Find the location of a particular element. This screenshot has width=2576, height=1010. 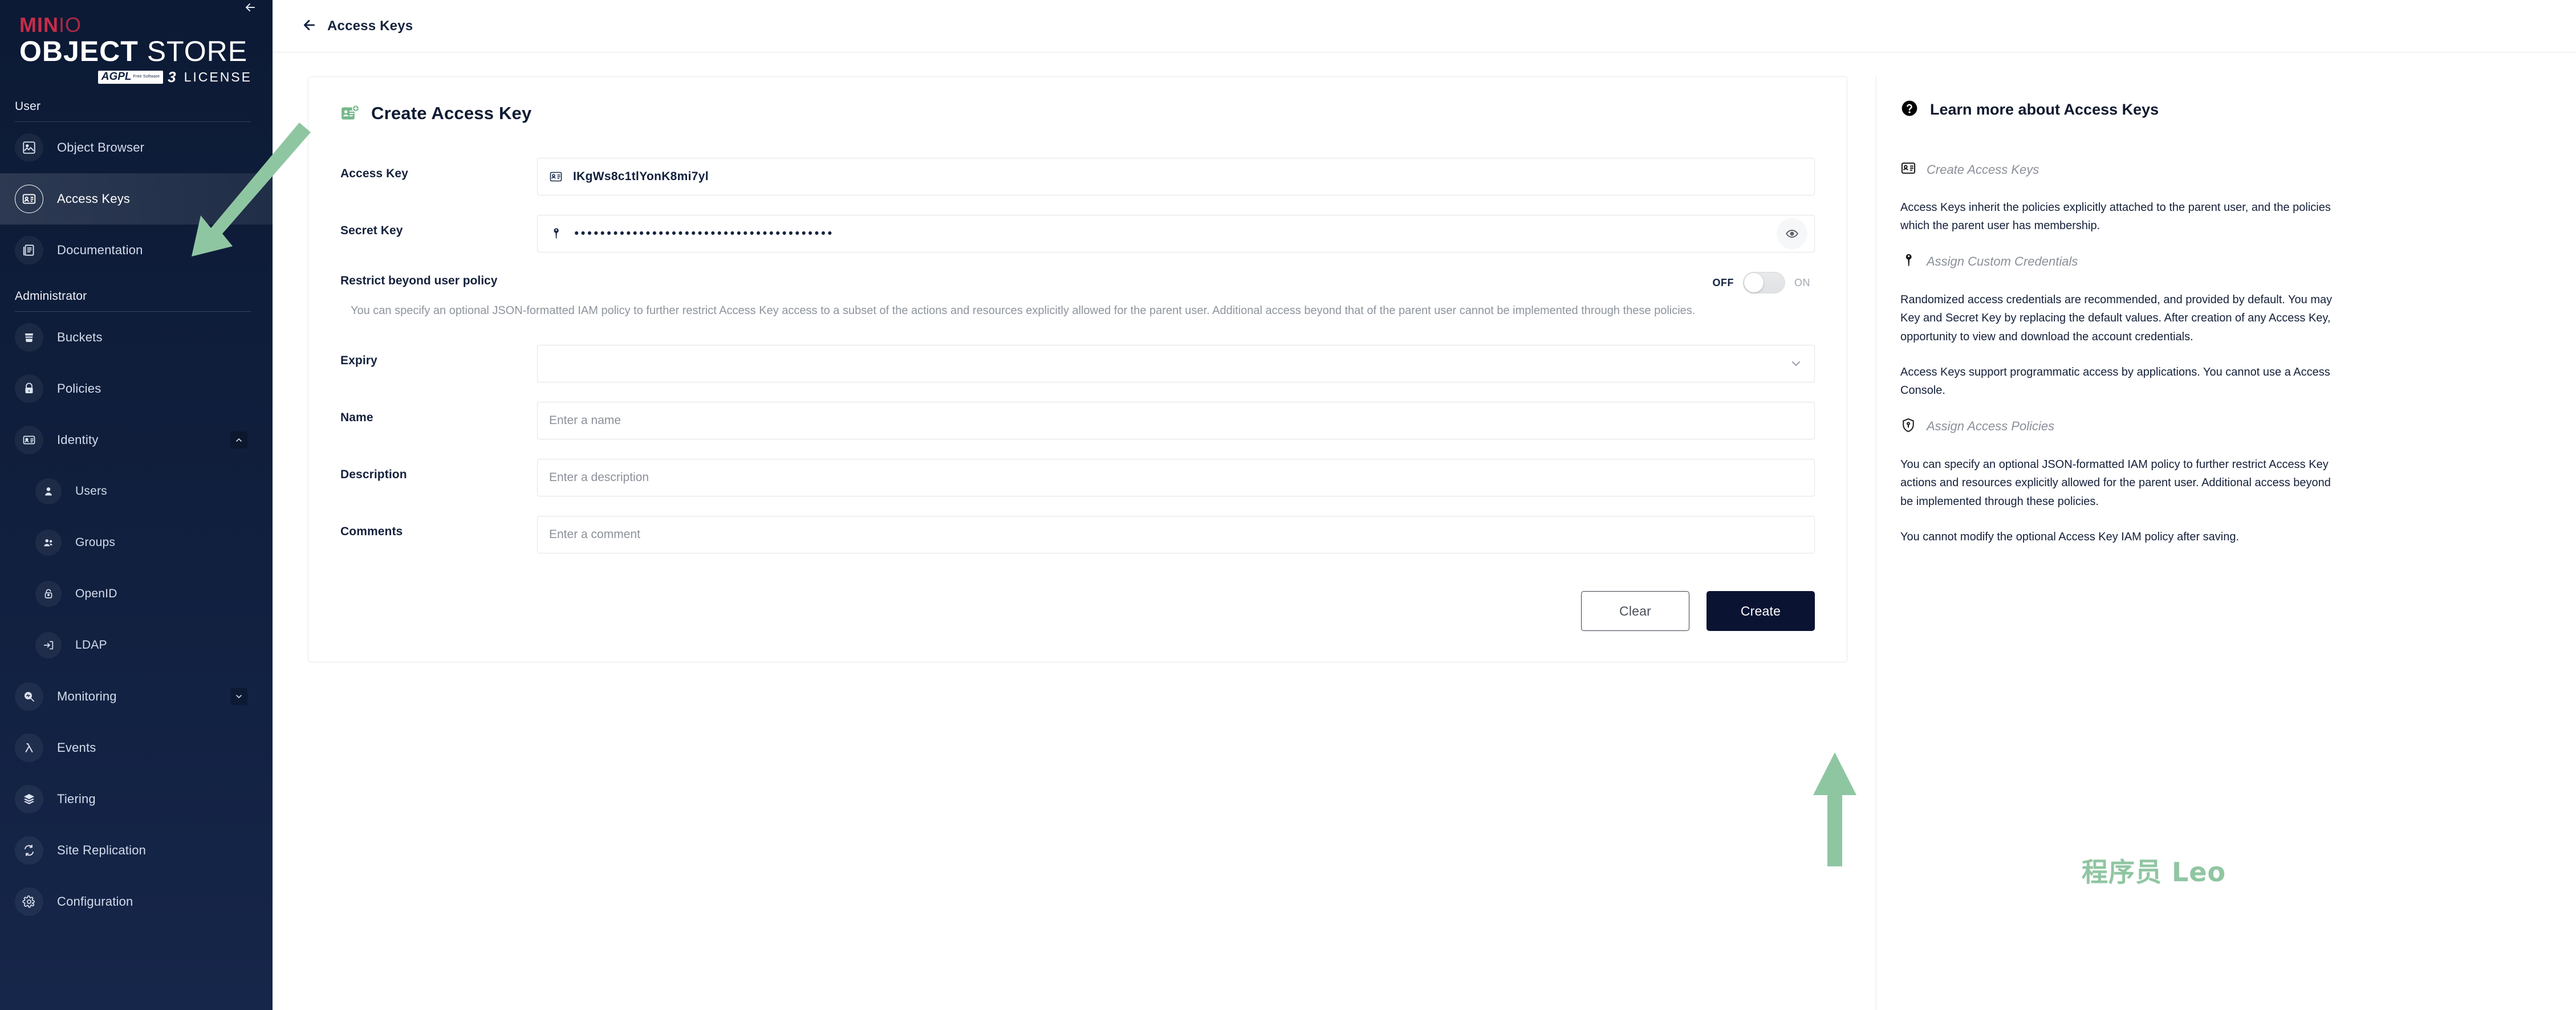

info-section-title: Create Access Keys is located at coordinates (1983, 169).